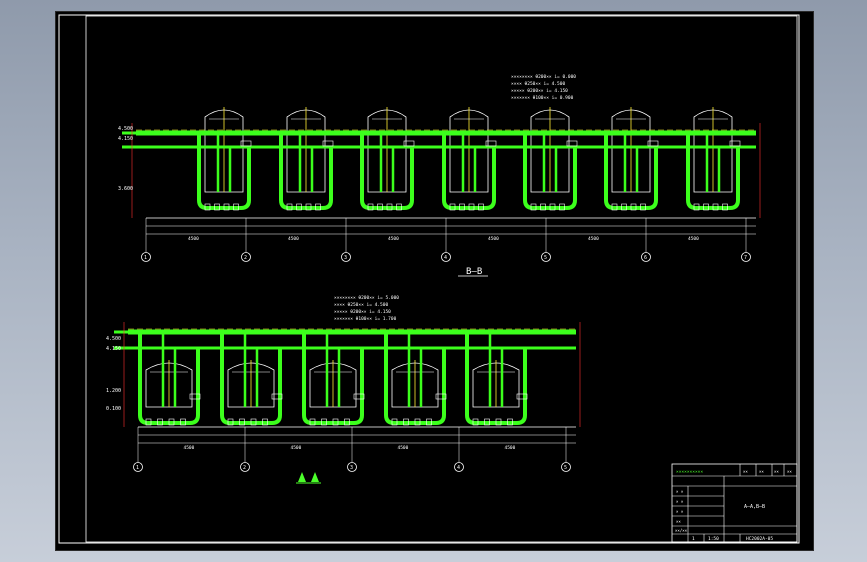 The width and height of the screenshot is (867, 562). Describe the element at coordinates (680, 491) in the screenshot. I see `title-role-1: × ×` at that location.